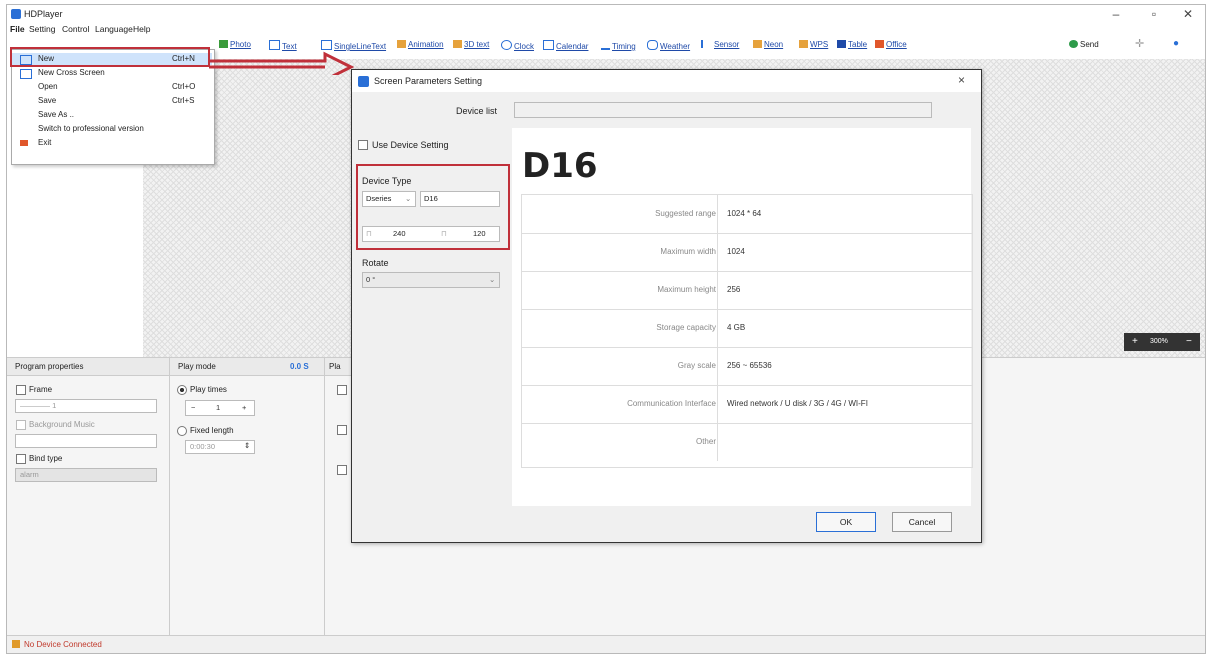  Describe the element at coordinates (727, 44) in the screenshot. I see `toolbar-sensor-label: Sensor` at that location.